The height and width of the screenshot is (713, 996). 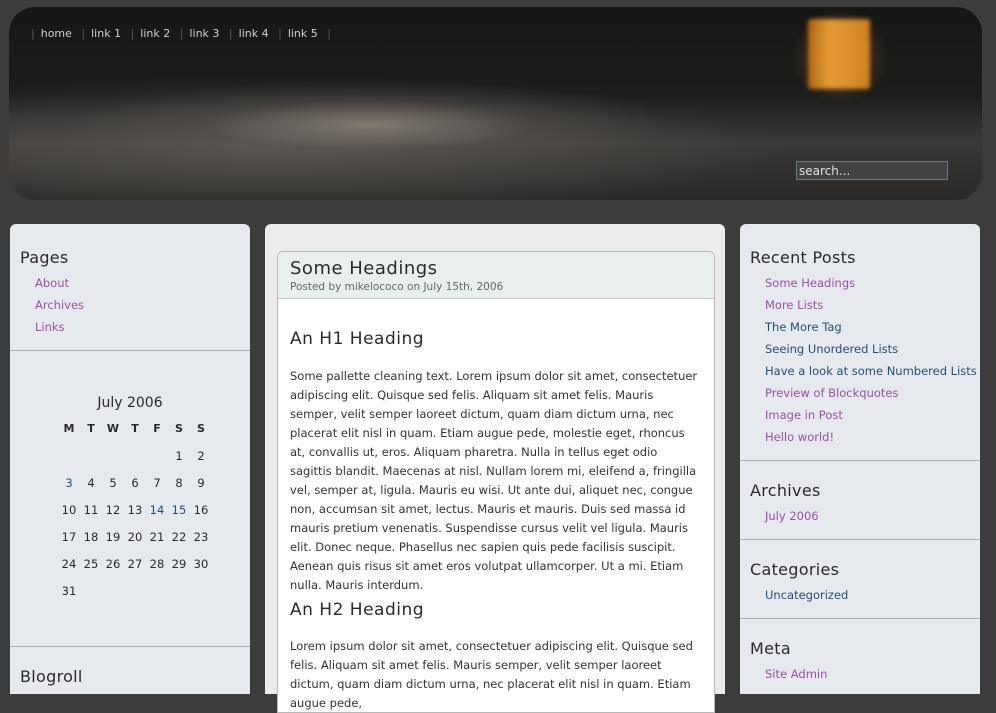 I want to click on search-input, so click(x=872, y=170).